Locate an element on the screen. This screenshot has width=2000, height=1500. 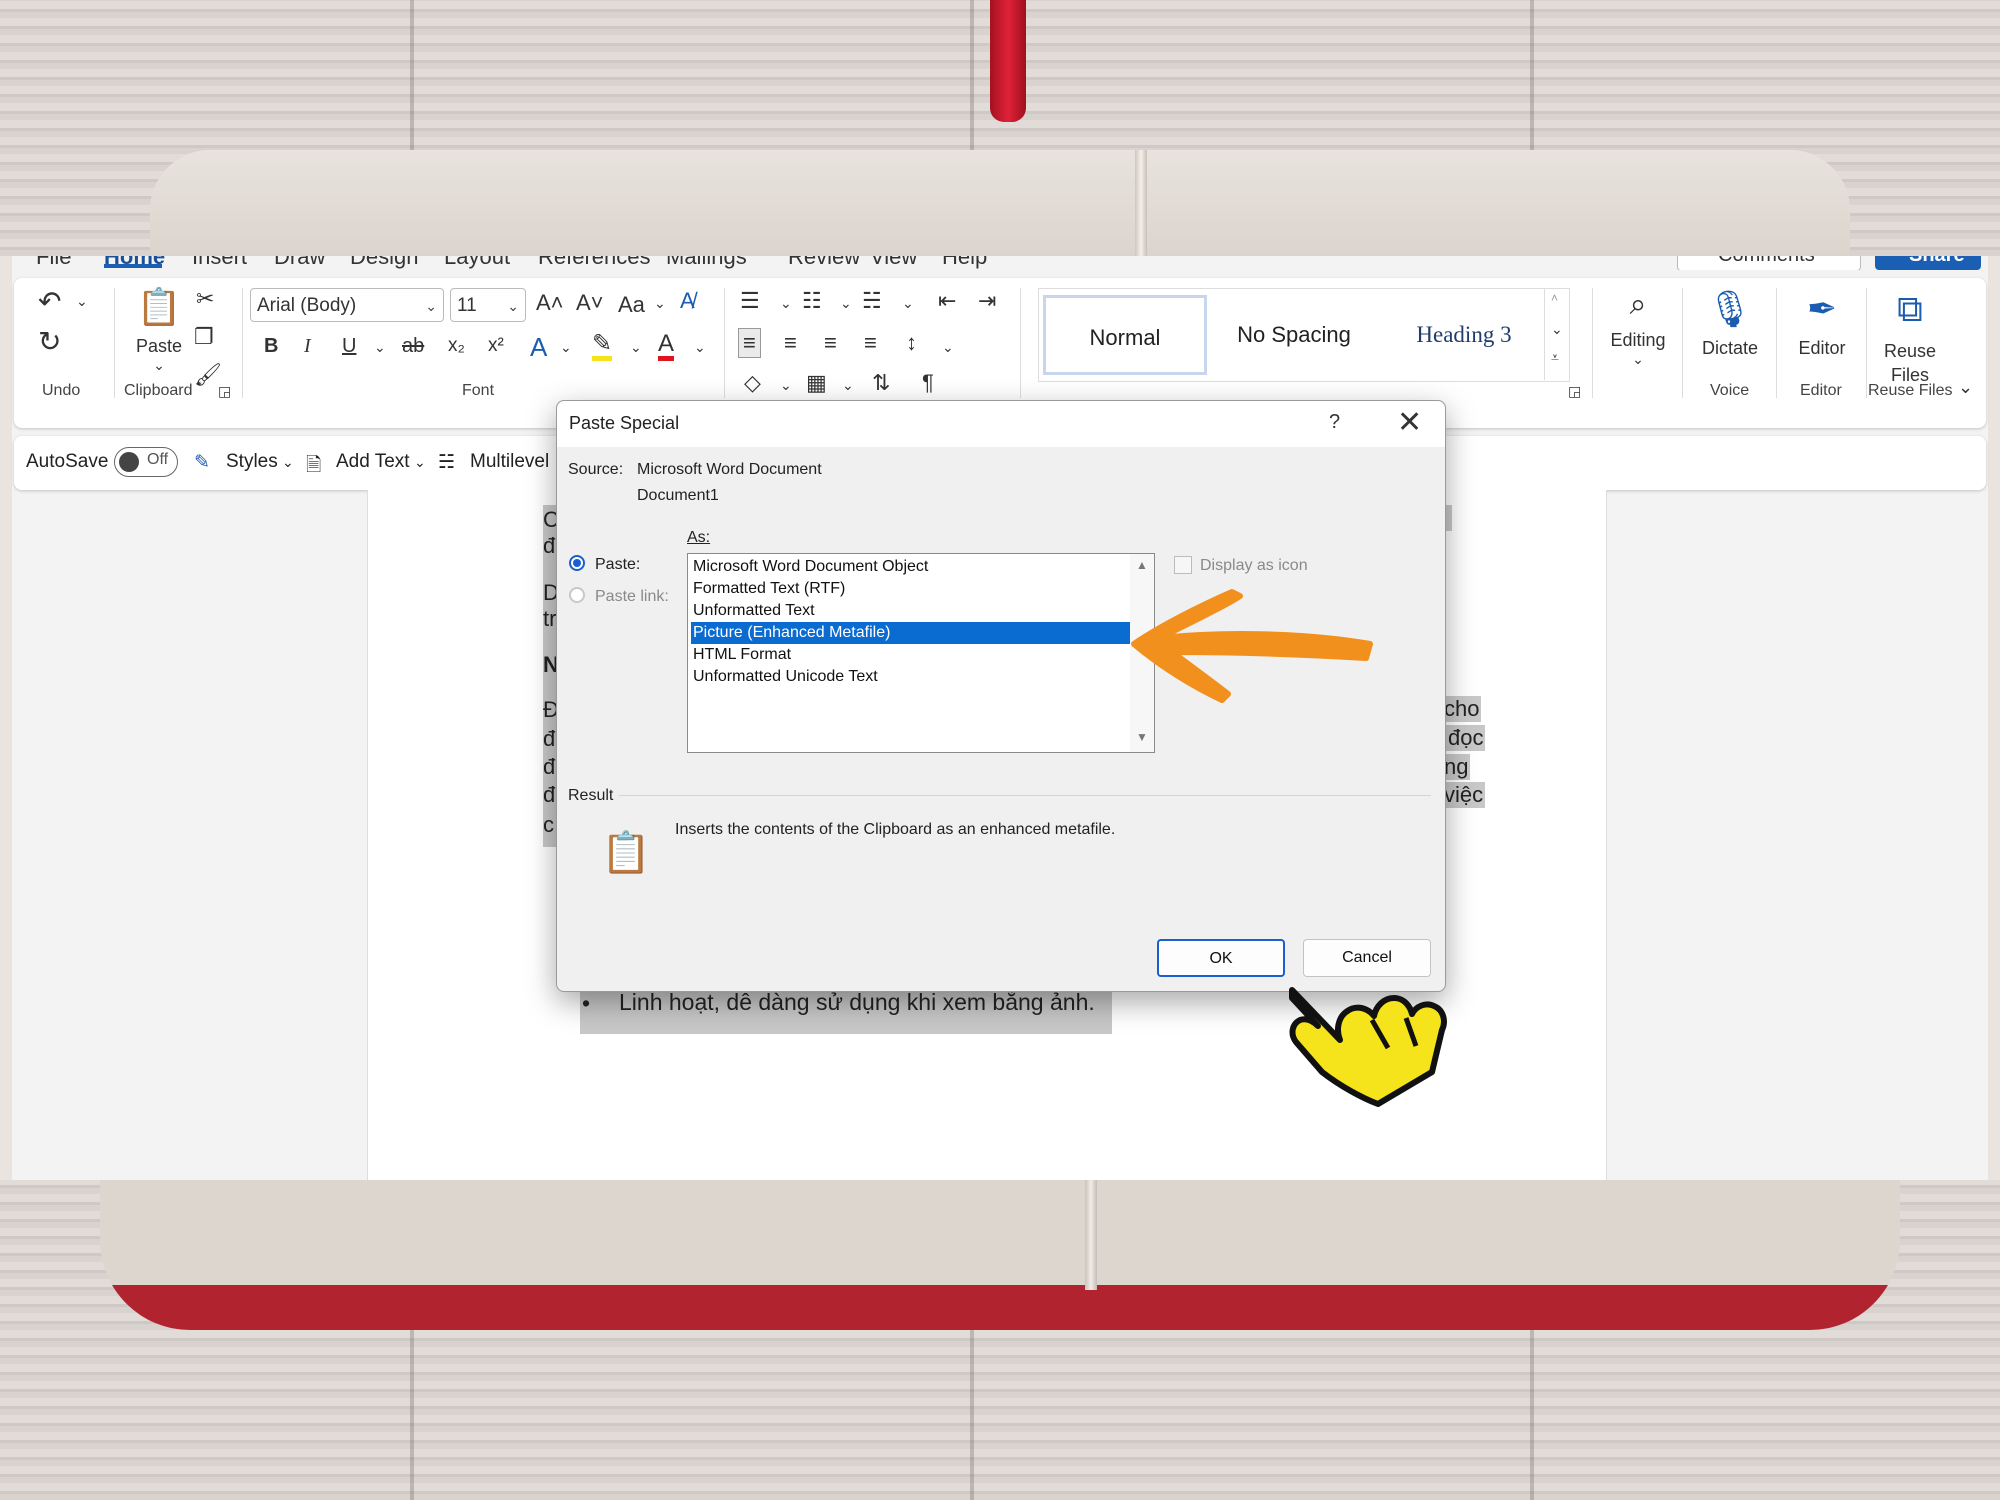
annotation-overlay is located at coordinates (1289, 848).